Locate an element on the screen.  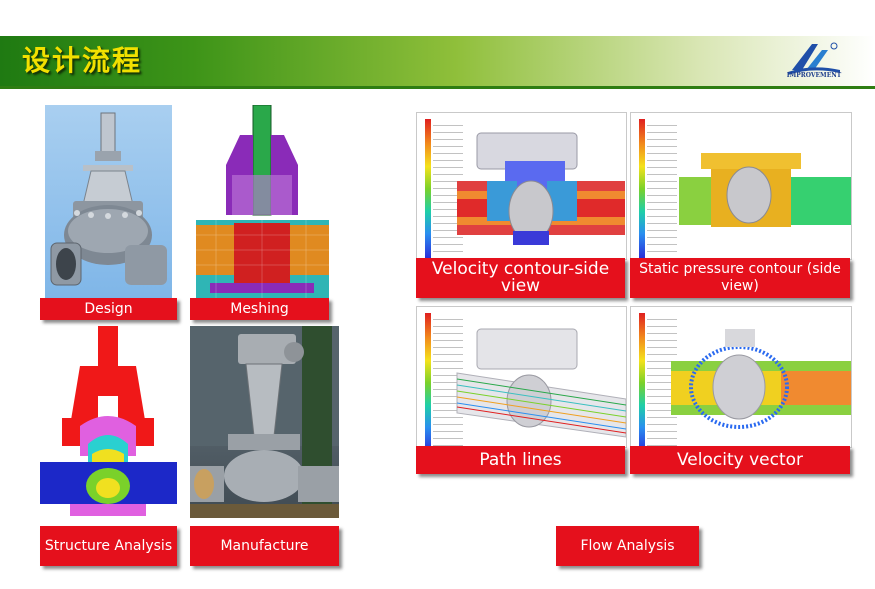
velocity-contour-label: Velocity contour-side view is located at coordinates (520, 278).